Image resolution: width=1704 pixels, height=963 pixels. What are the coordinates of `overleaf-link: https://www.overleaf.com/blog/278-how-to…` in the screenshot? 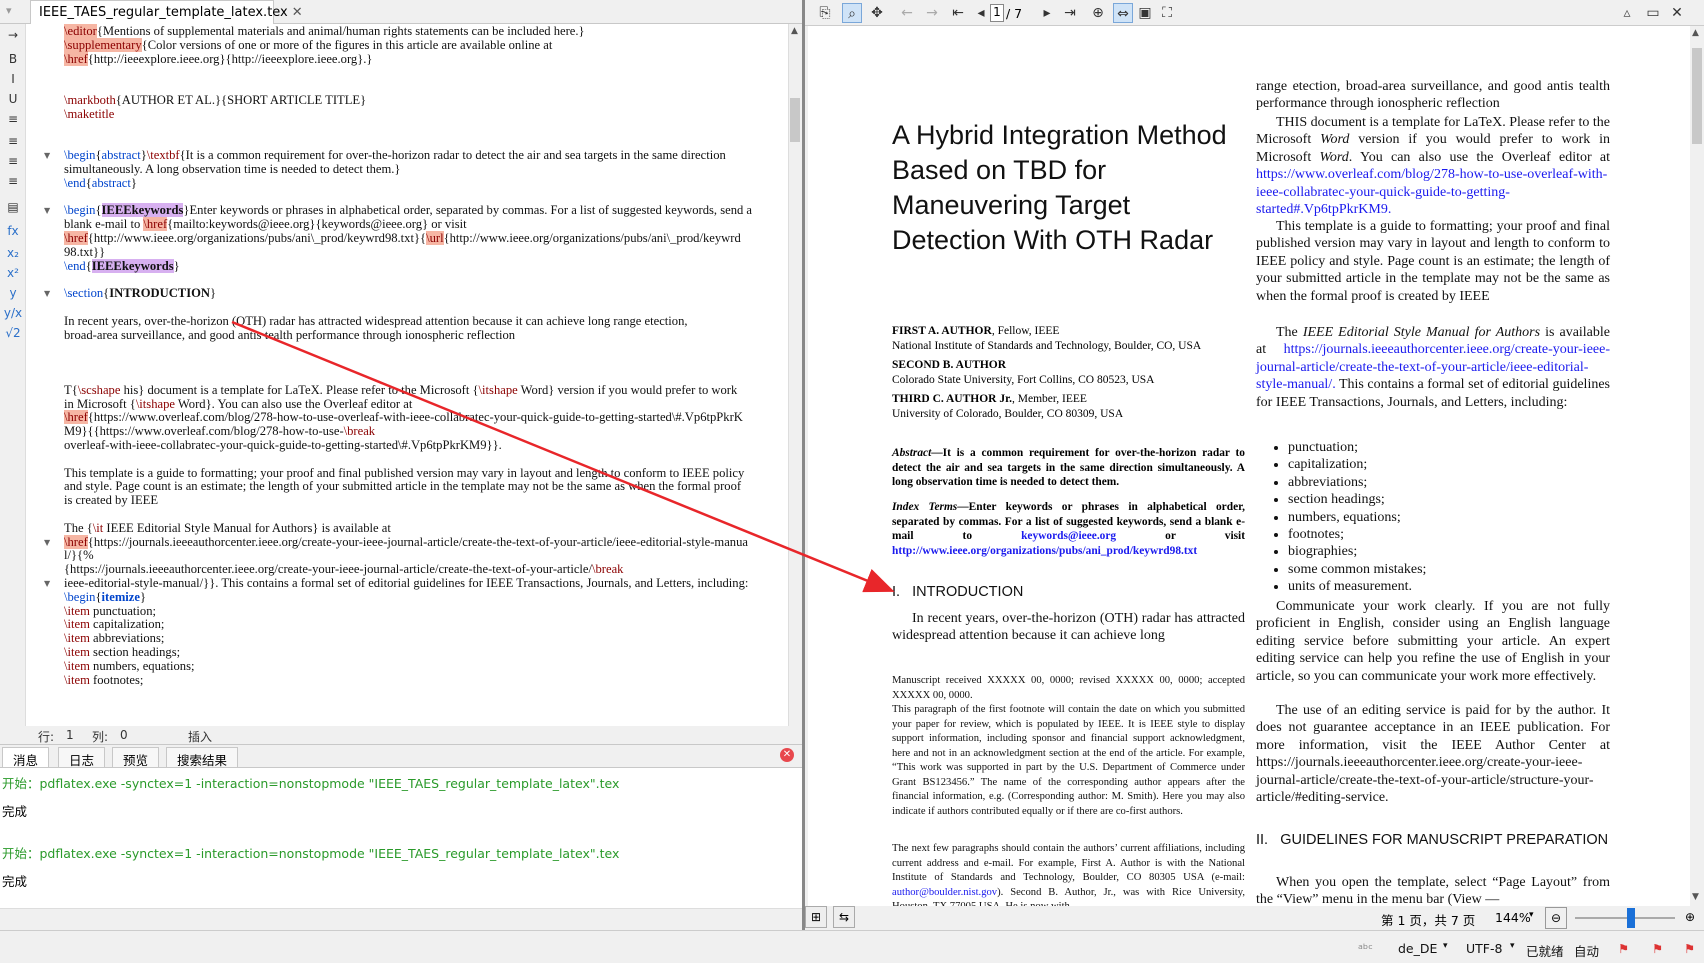 It's located at (1431, 192).